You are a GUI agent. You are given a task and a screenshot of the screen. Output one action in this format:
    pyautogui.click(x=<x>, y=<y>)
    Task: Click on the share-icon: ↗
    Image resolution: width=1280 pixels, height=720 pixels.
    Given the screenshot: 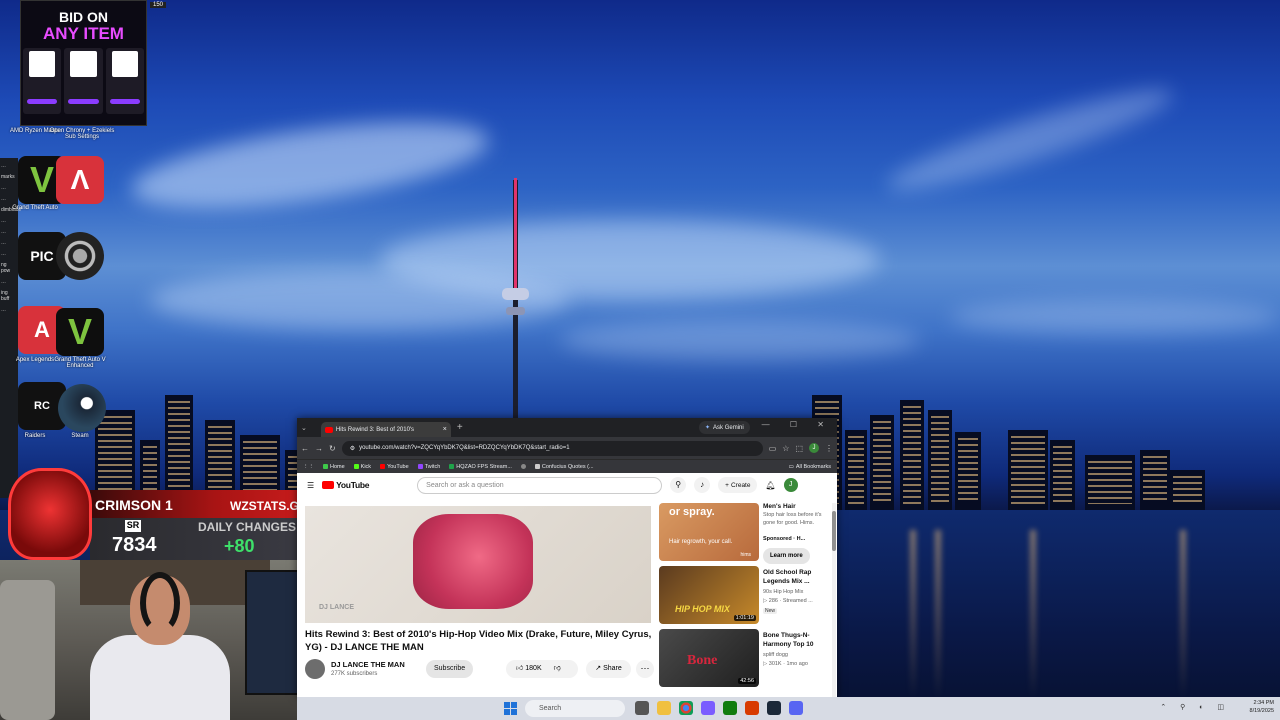 What is the action you would take?
    pyautogui.click(x=599, y=668)
    